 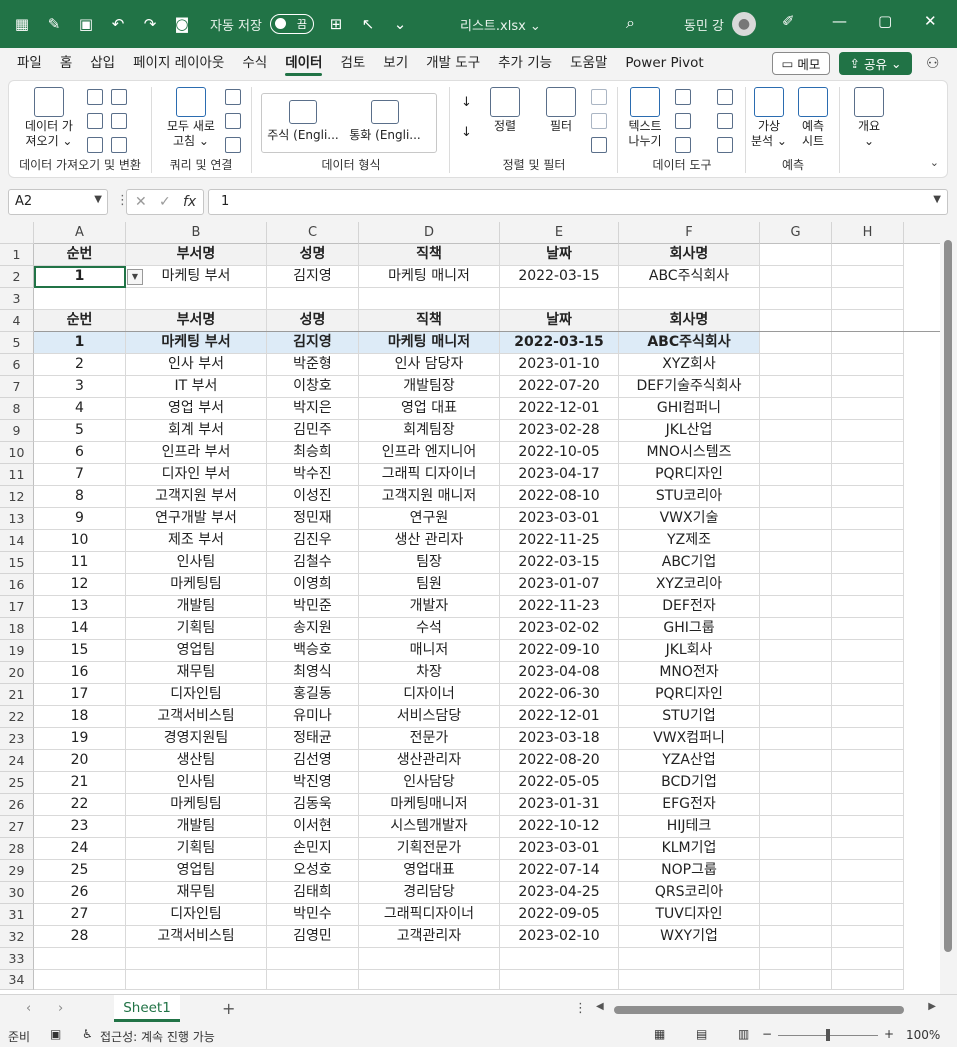 I want to click on column-header-c: C, so click(x=313, y=233).